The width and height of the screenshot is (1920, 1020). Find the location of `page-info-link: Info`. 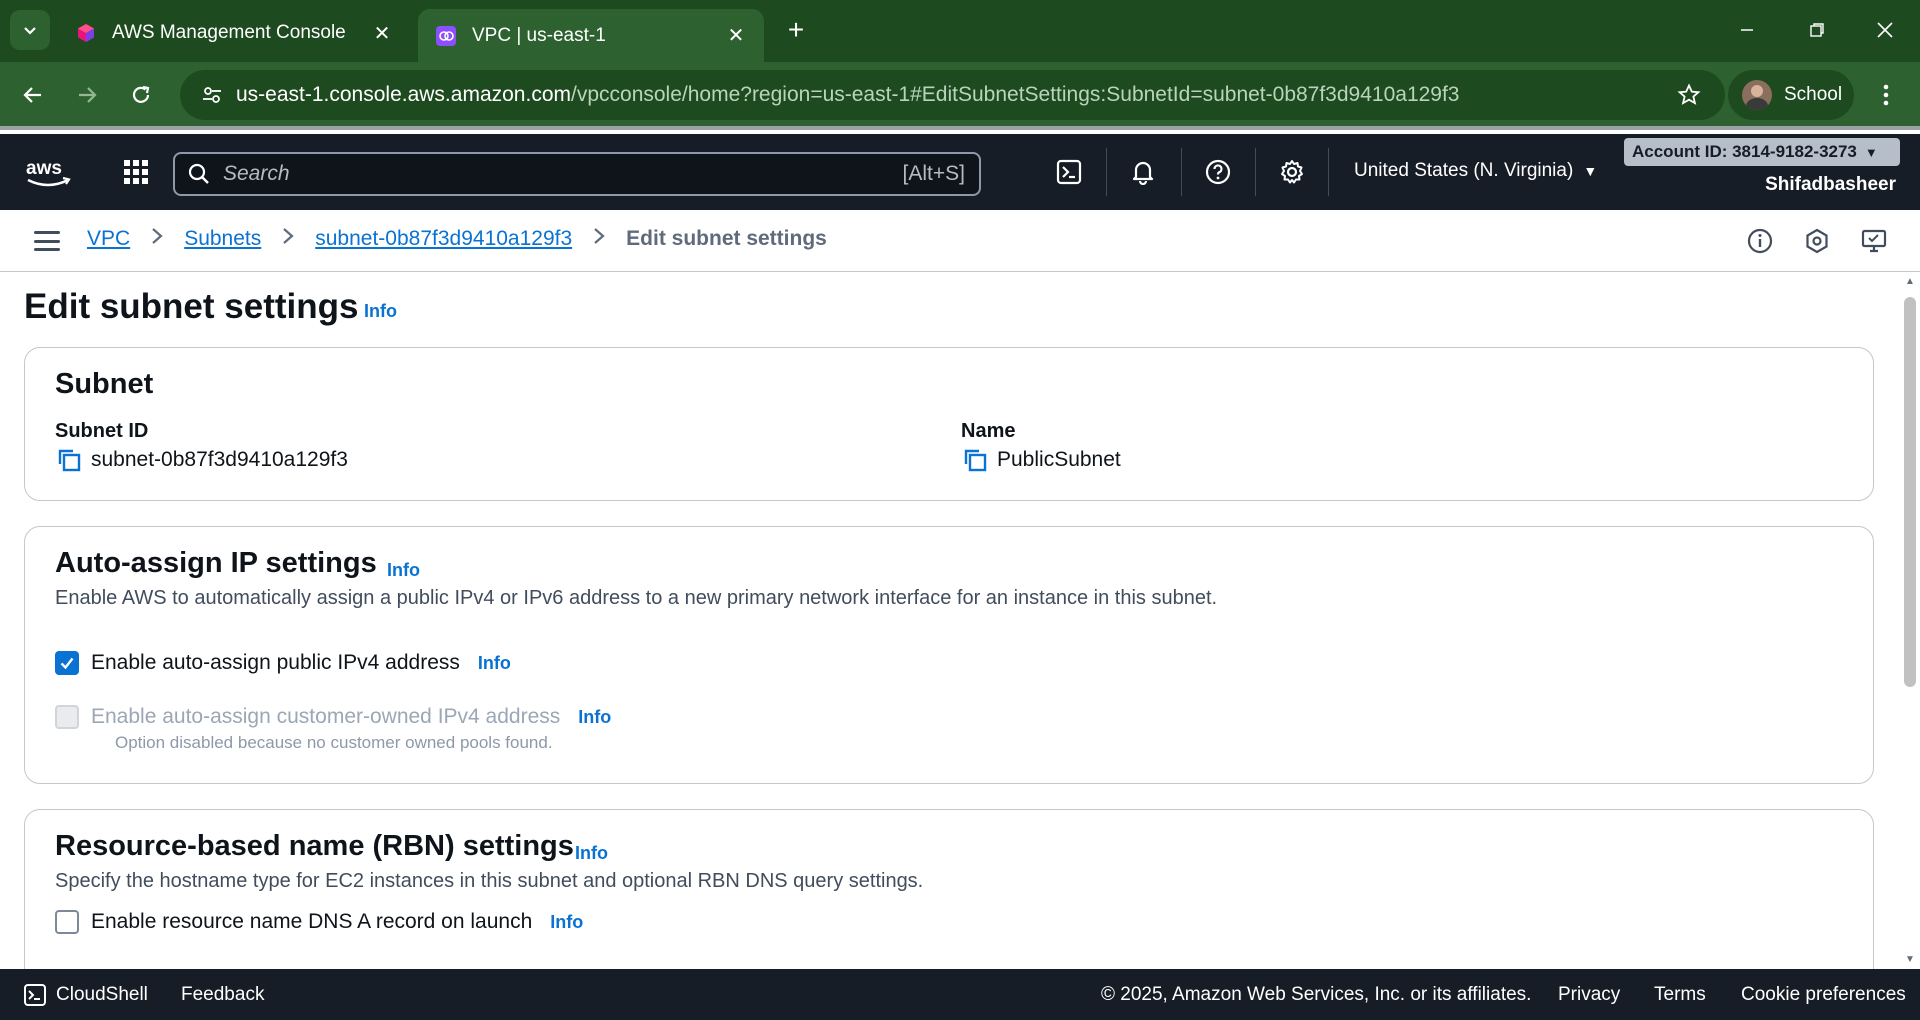

page-info-link: Info is located at coordinates (380, 311).